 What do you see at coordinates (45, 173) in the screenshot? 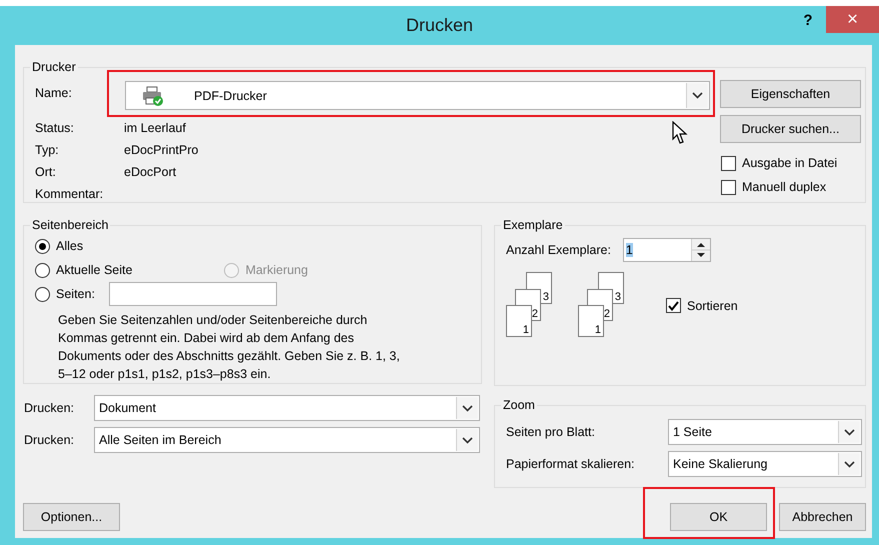
I see `field-label: Ort:` at bounding box center [45, 173].